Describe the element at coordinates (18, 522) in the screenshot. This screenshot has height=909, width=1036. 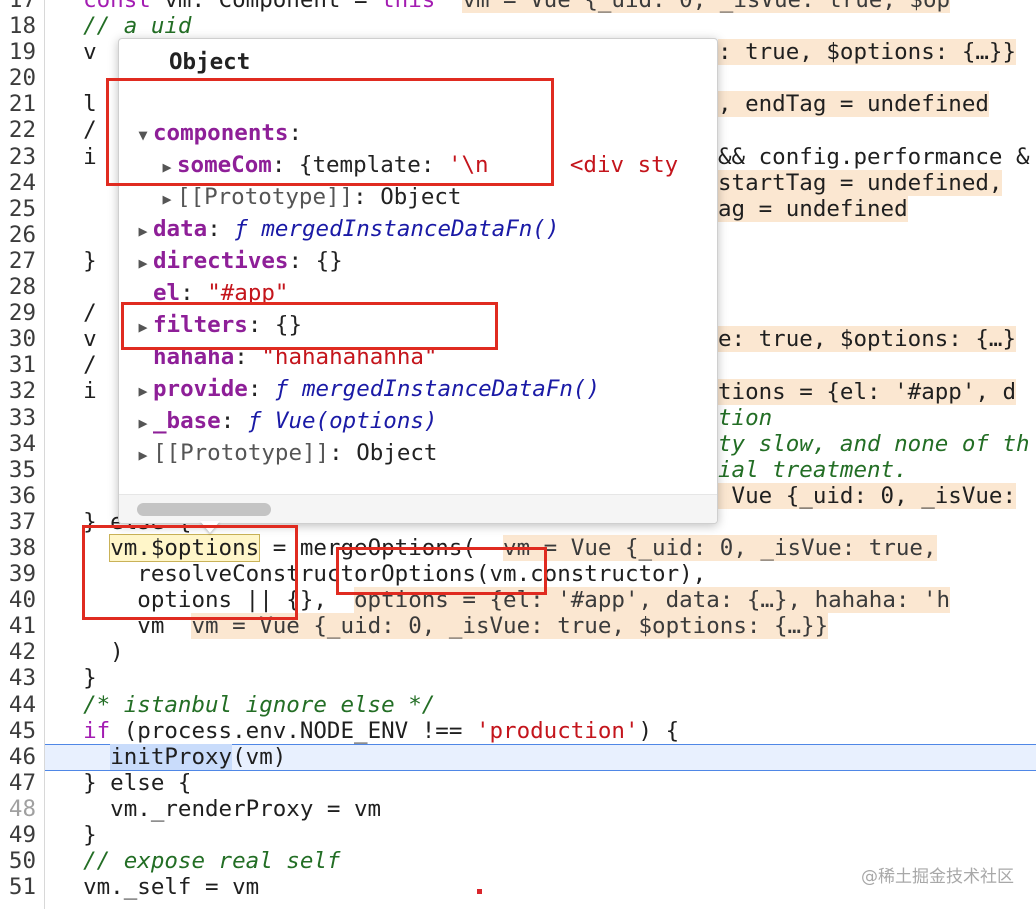
I see `line-number: 37` at that location.